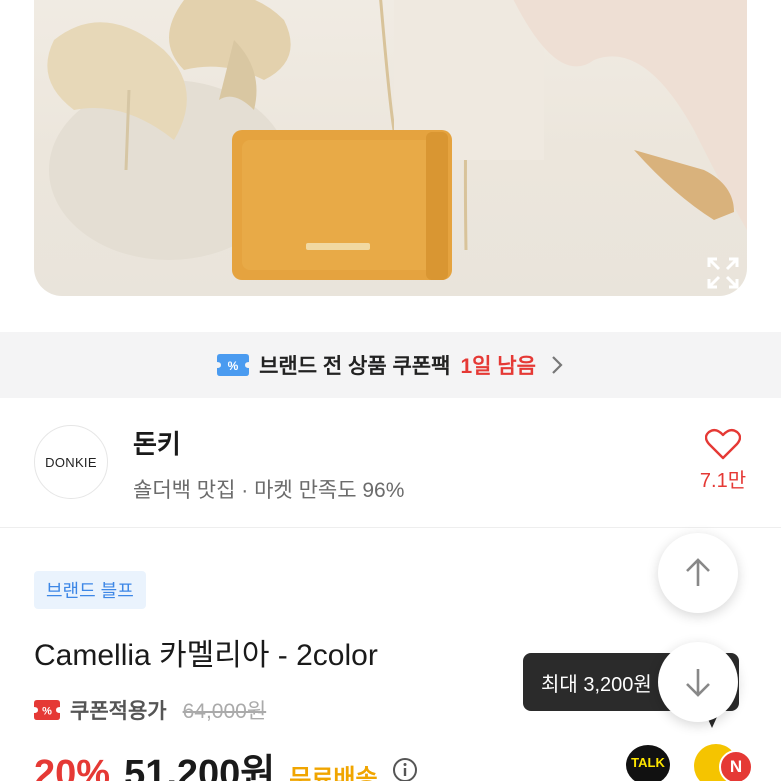  I want to click on store-description: 숄더백 맛집 · 마켓 만족도 96%, so click(269, 490).